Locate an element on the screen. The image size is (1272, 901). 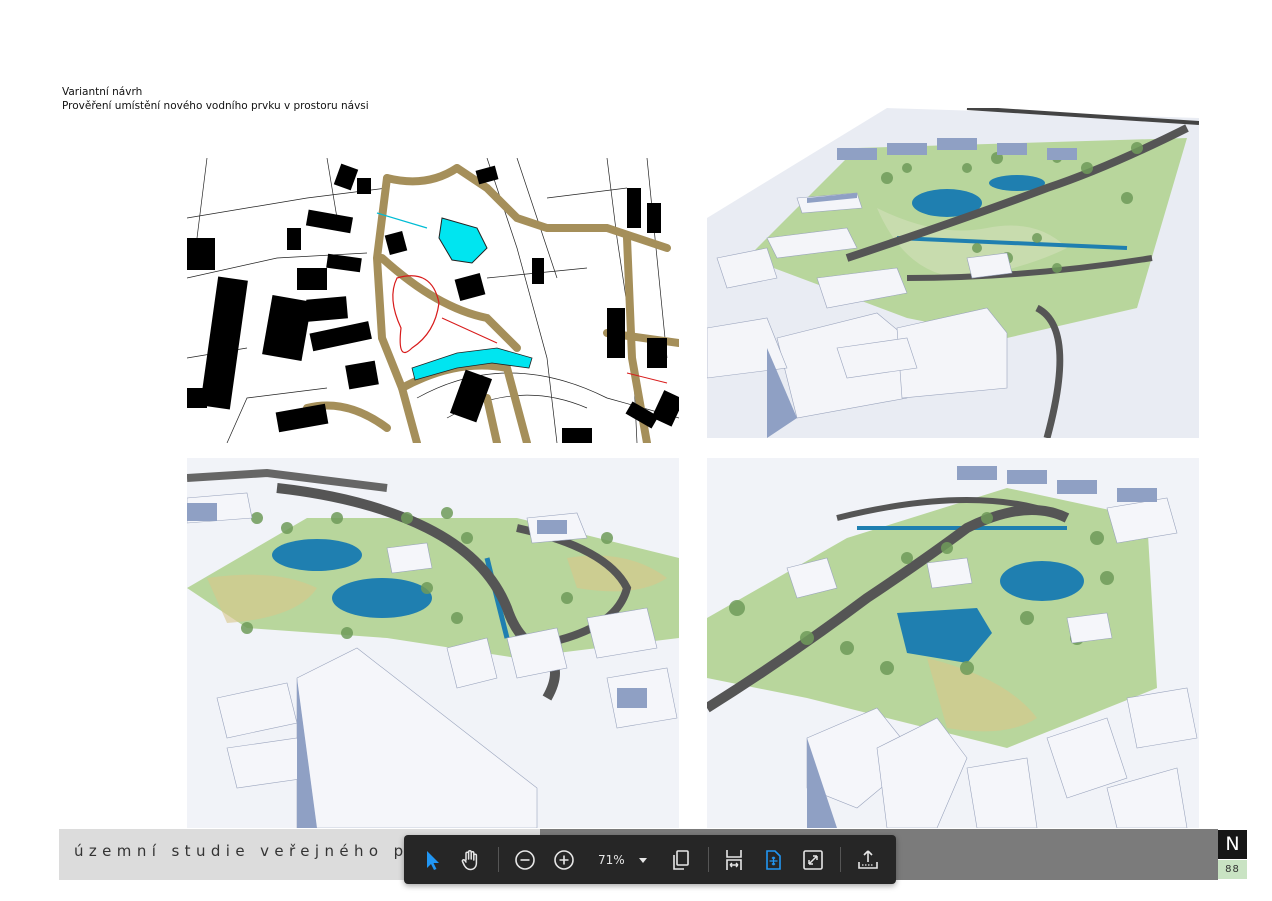
zoom-level-value: 71% is located at coordinates (611, 860).